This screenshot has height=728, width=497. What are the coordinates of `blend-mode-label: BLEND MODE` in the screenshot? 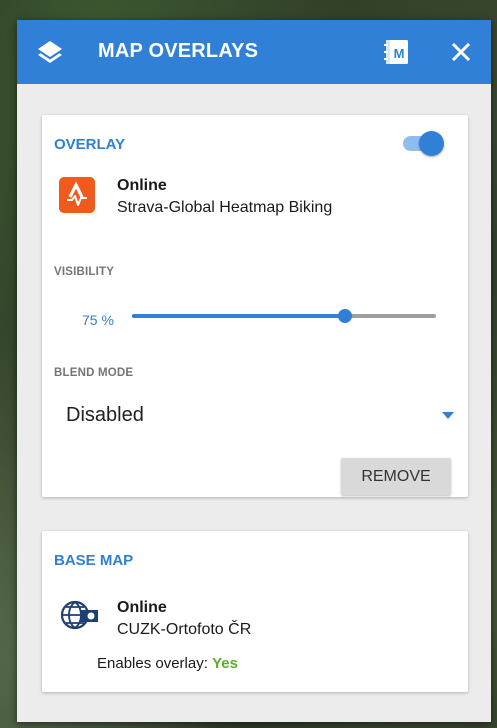 It's located at (94, 373).